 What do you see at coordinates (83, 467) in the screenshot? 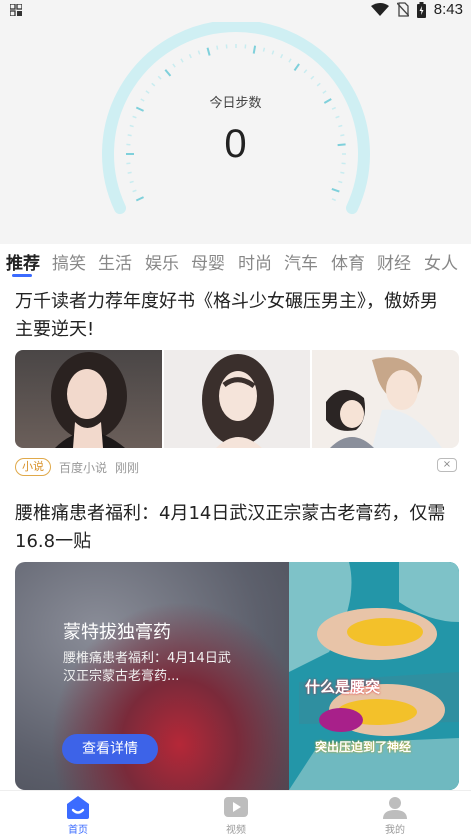
I see `article-source: 百度小说` at bounding box center [83, 467].